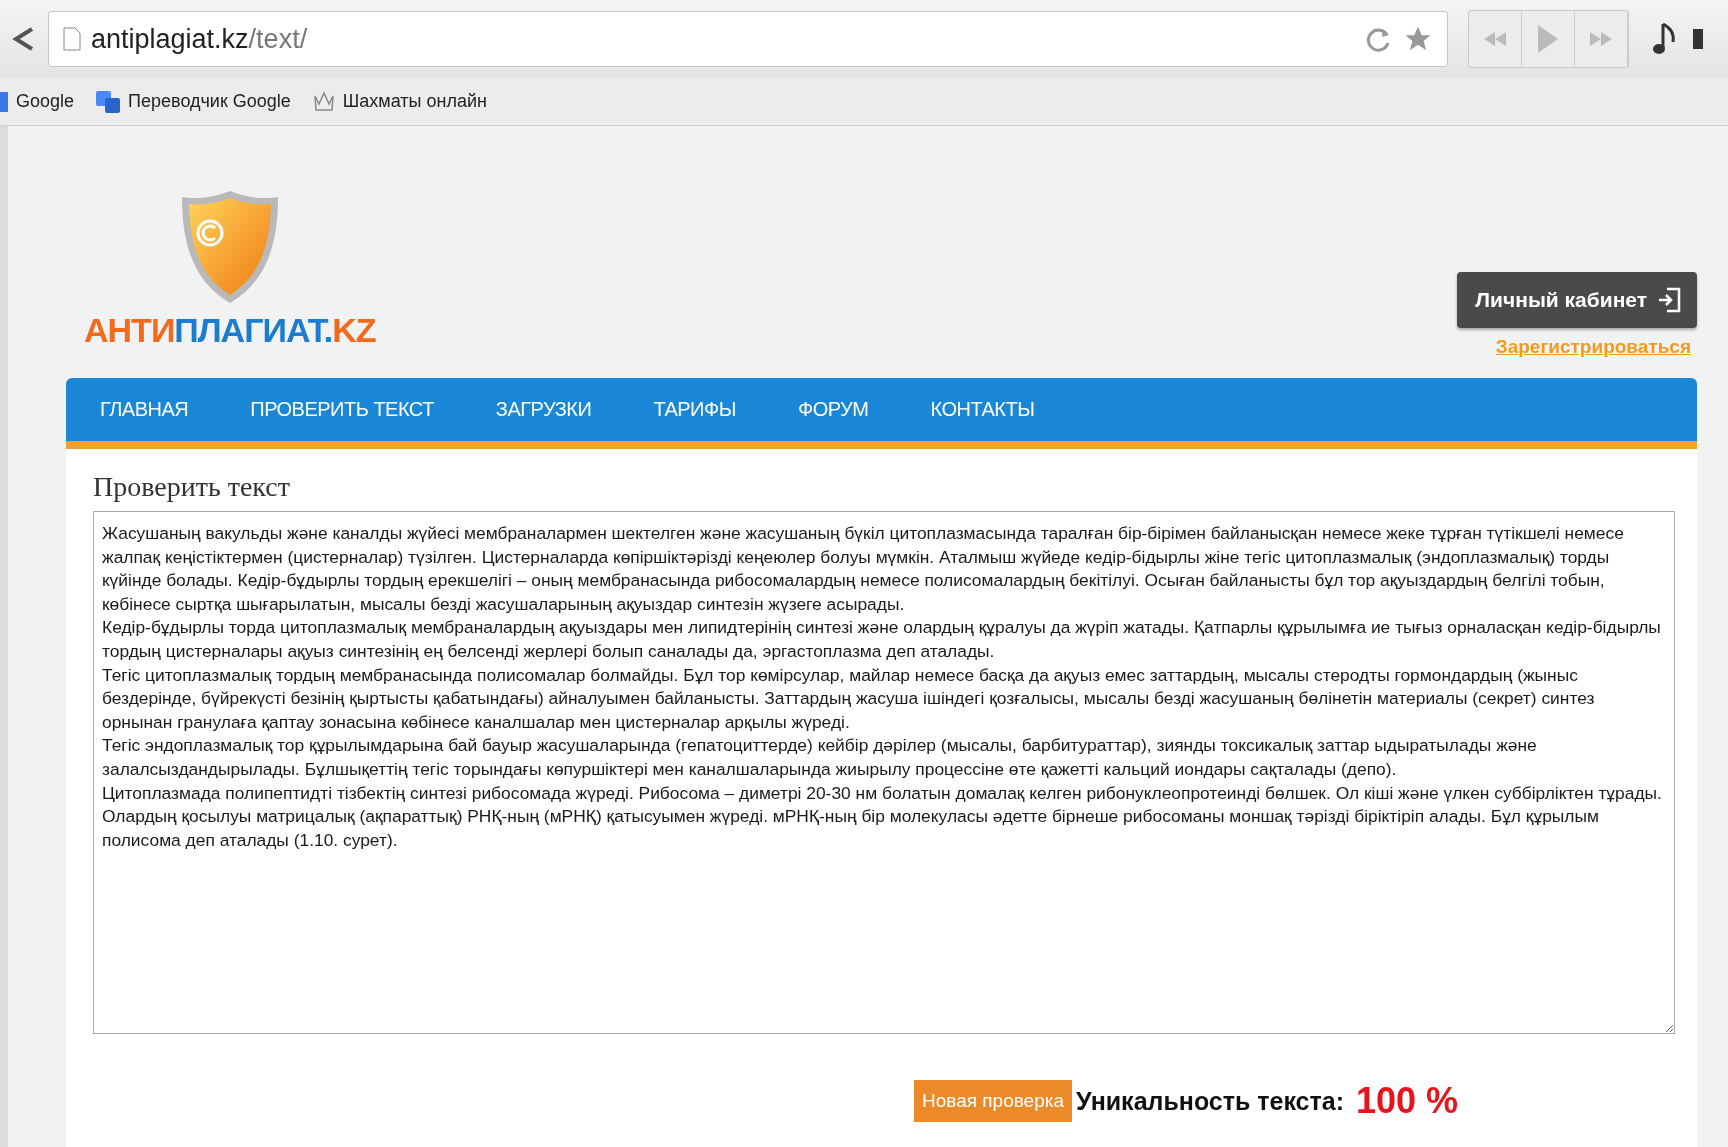  Describe the element at coordinates (4, 101) in the screenshot. I see `bookmark-icon` at that location.